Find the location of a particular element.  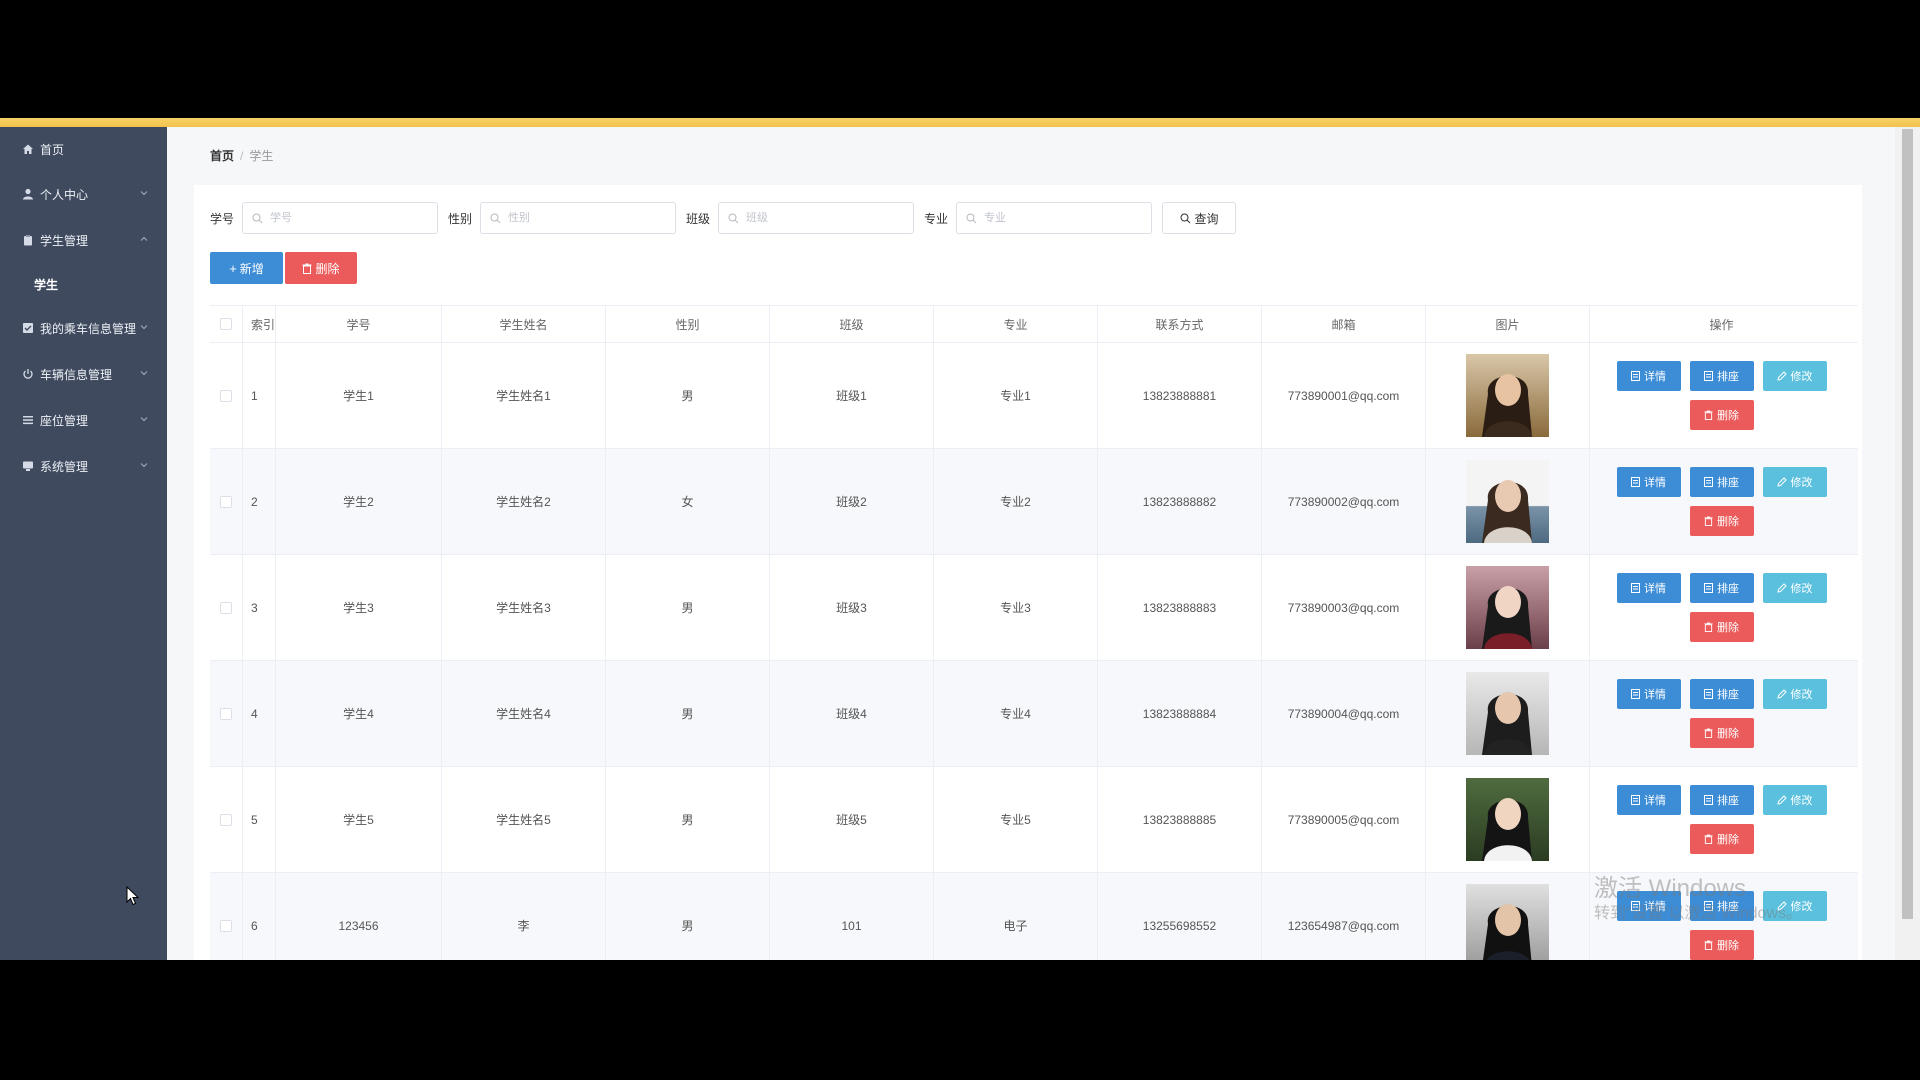

sidebar-item-label: 学生 is located at coordinates (46, 284).